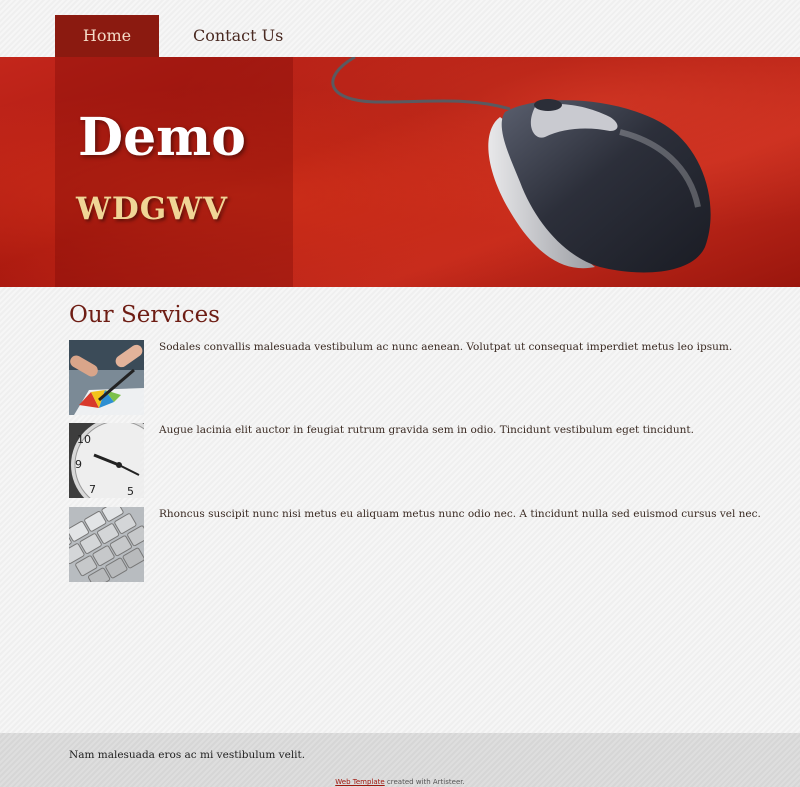  Describe the element at coordinates (130, 491) in the screenshot. I see `svg-text: 5` at that location.